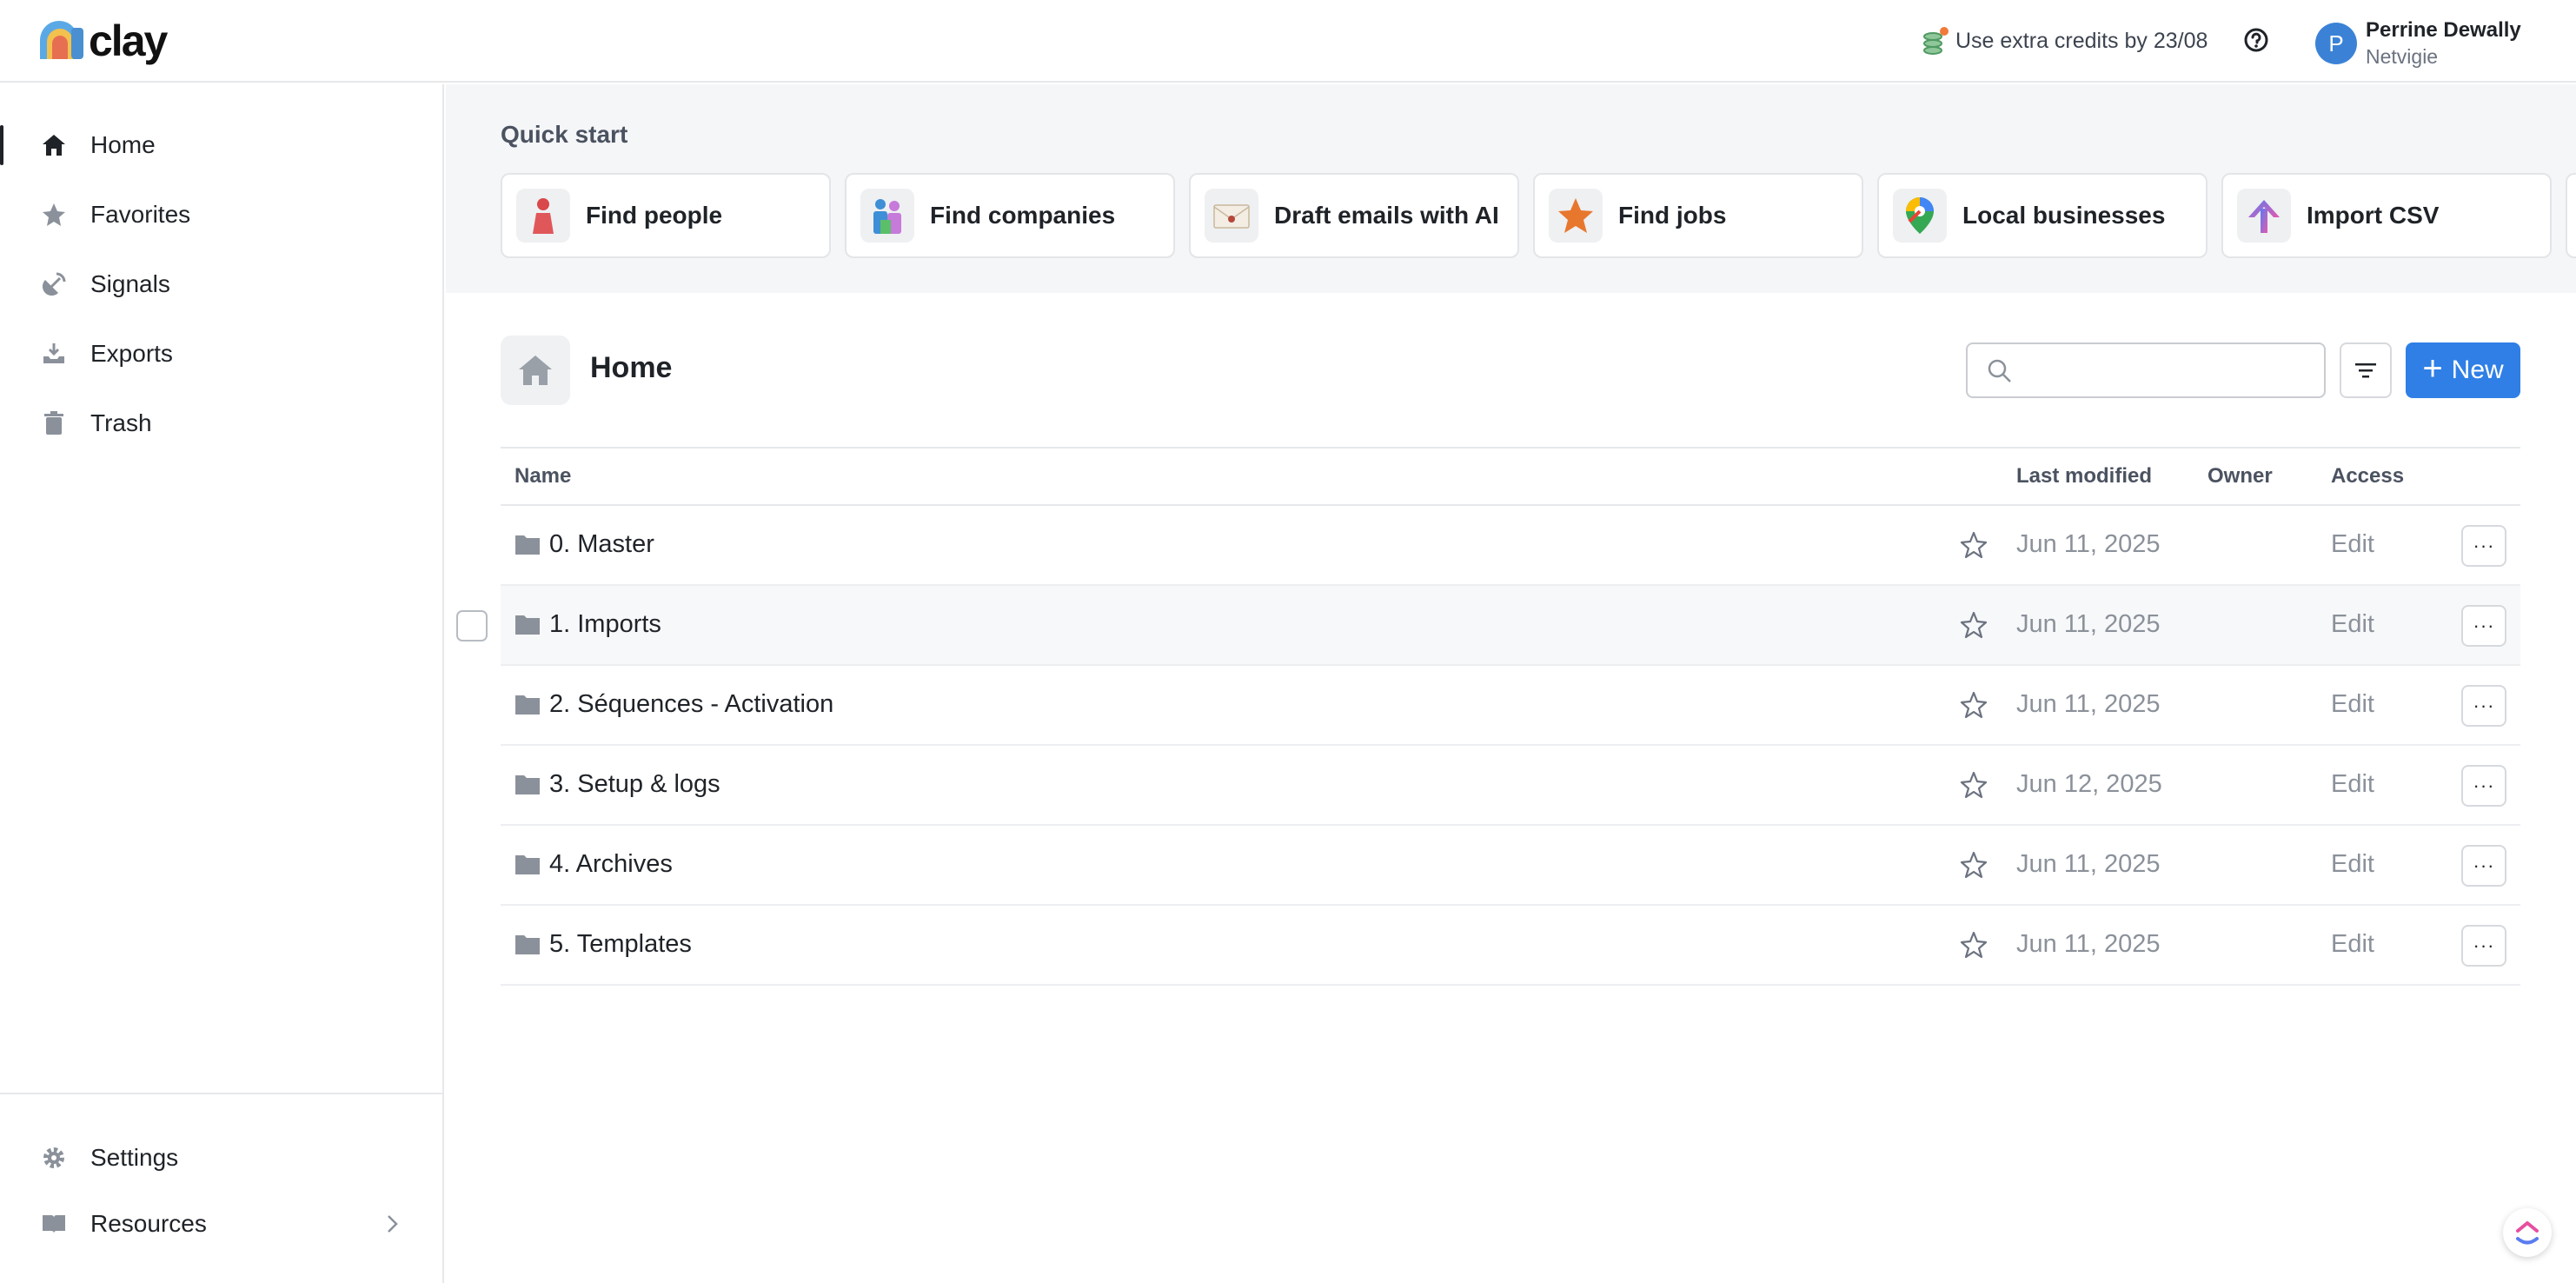 The width and height of the screenshot is (2576, 1283). What do you see at coordinates (2264, 216) in the screenshot?
I see `upload-arrow-icon` at bounding box center [2264, 216].